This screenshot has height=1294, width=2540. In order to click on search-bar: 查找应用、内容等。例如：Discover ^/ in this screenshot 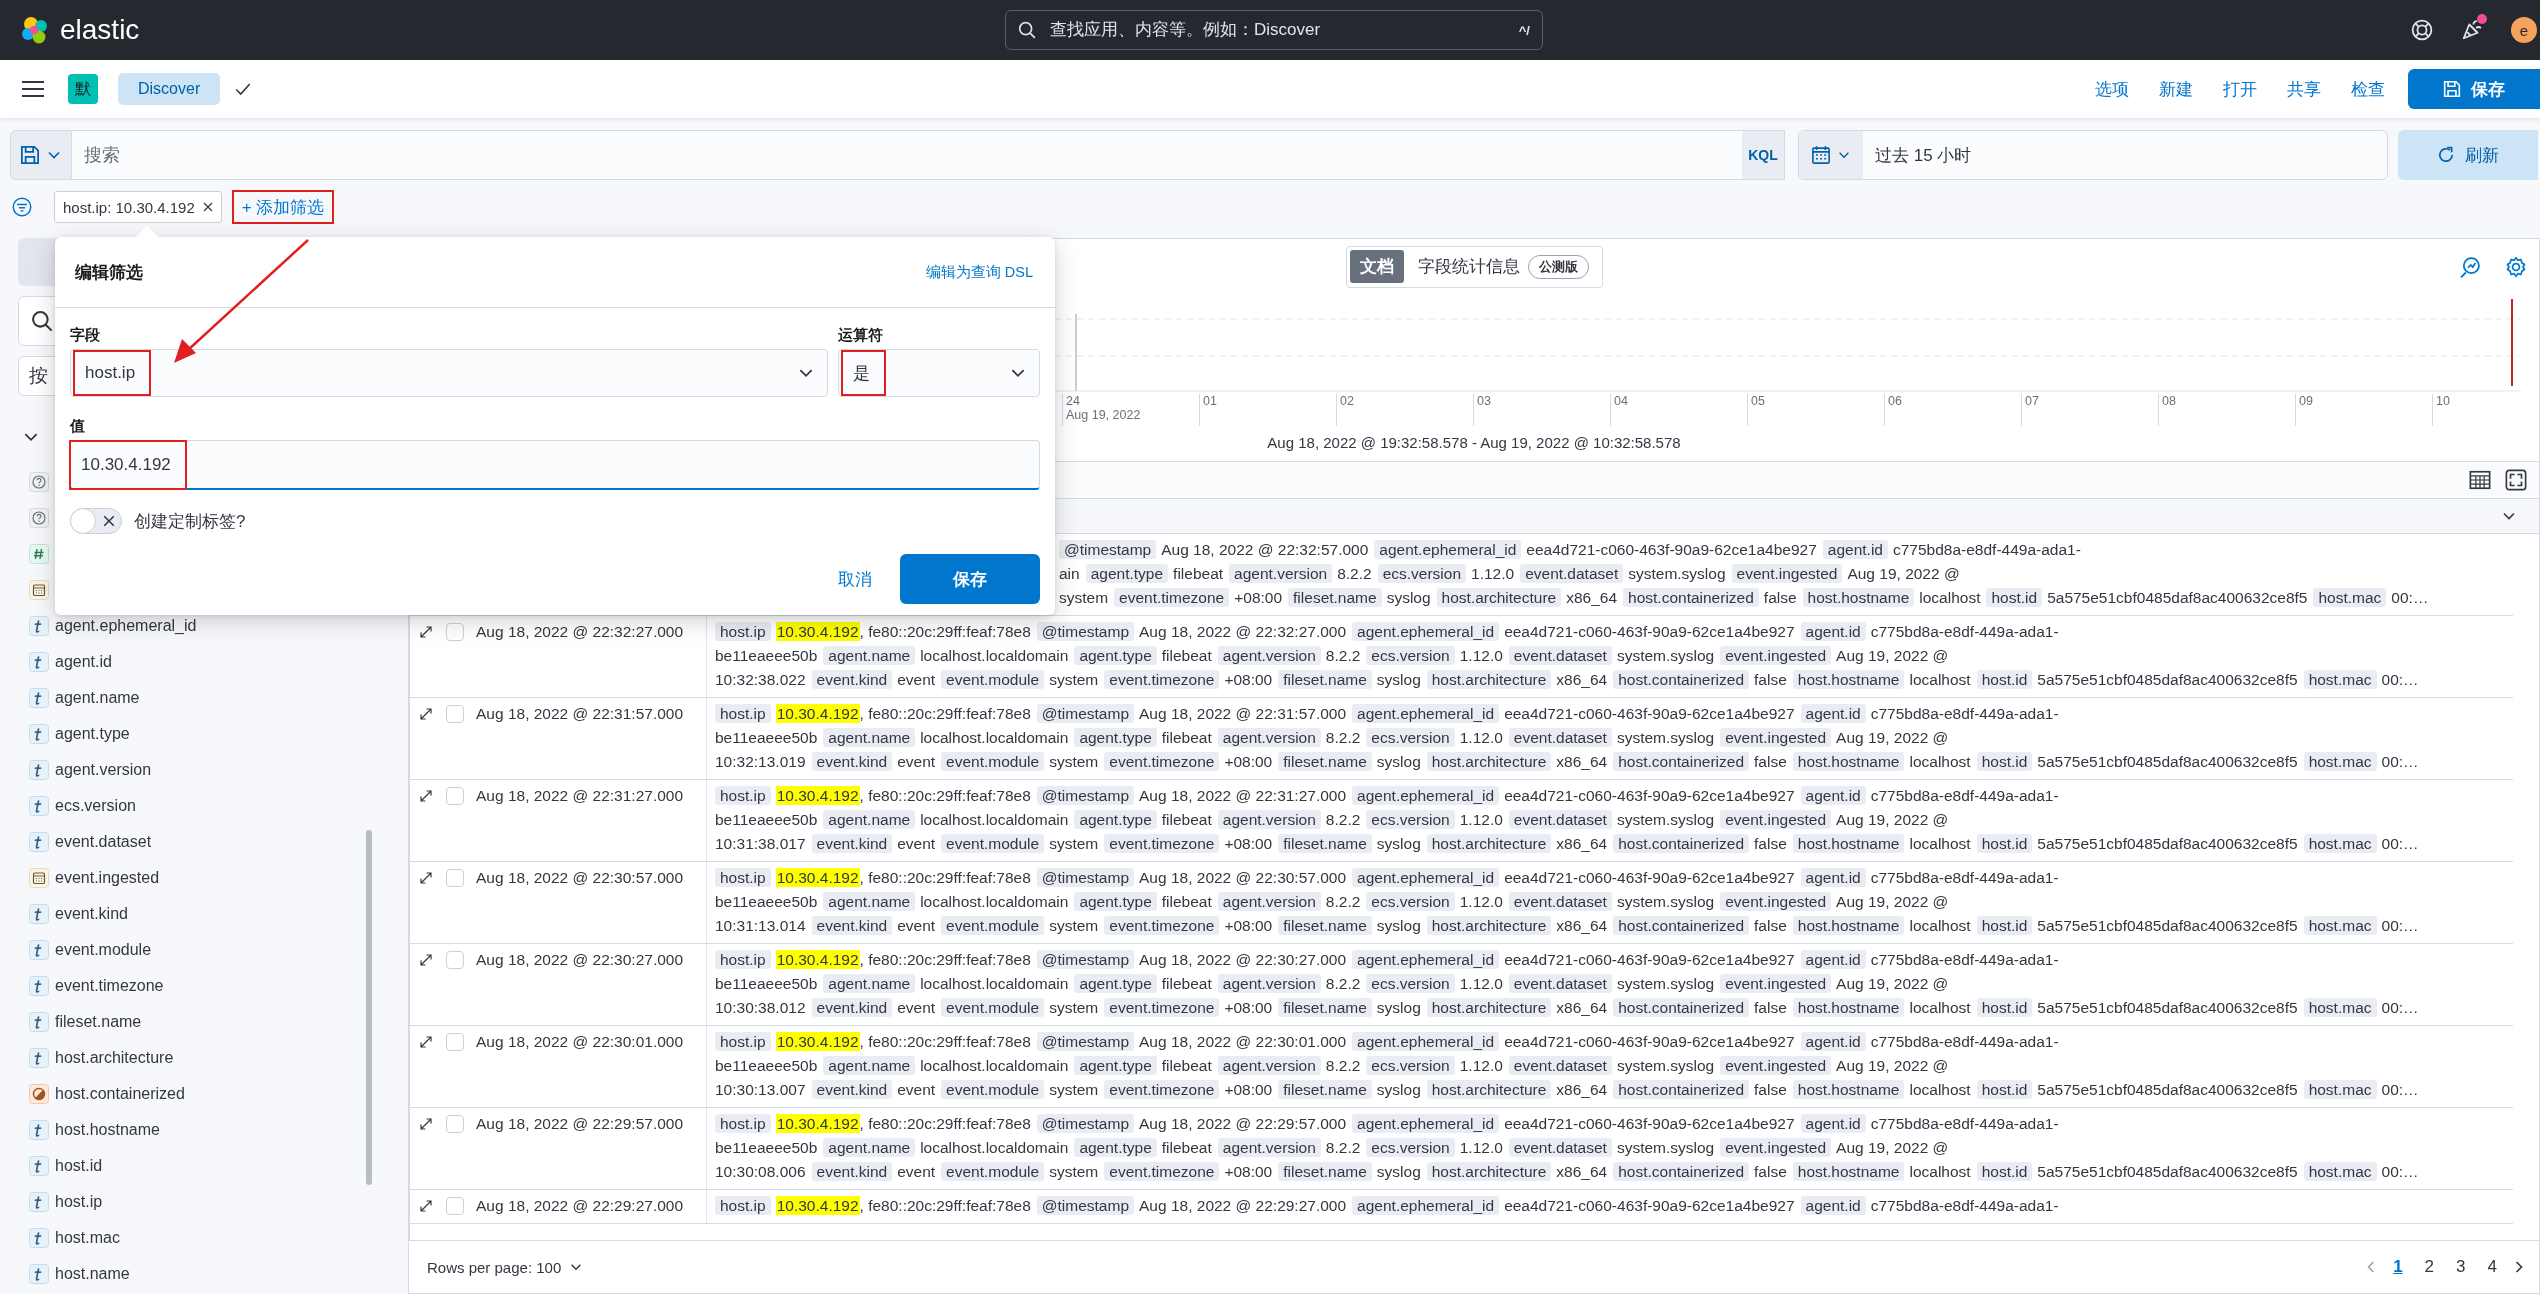, I will do `click(1274, 30)`.